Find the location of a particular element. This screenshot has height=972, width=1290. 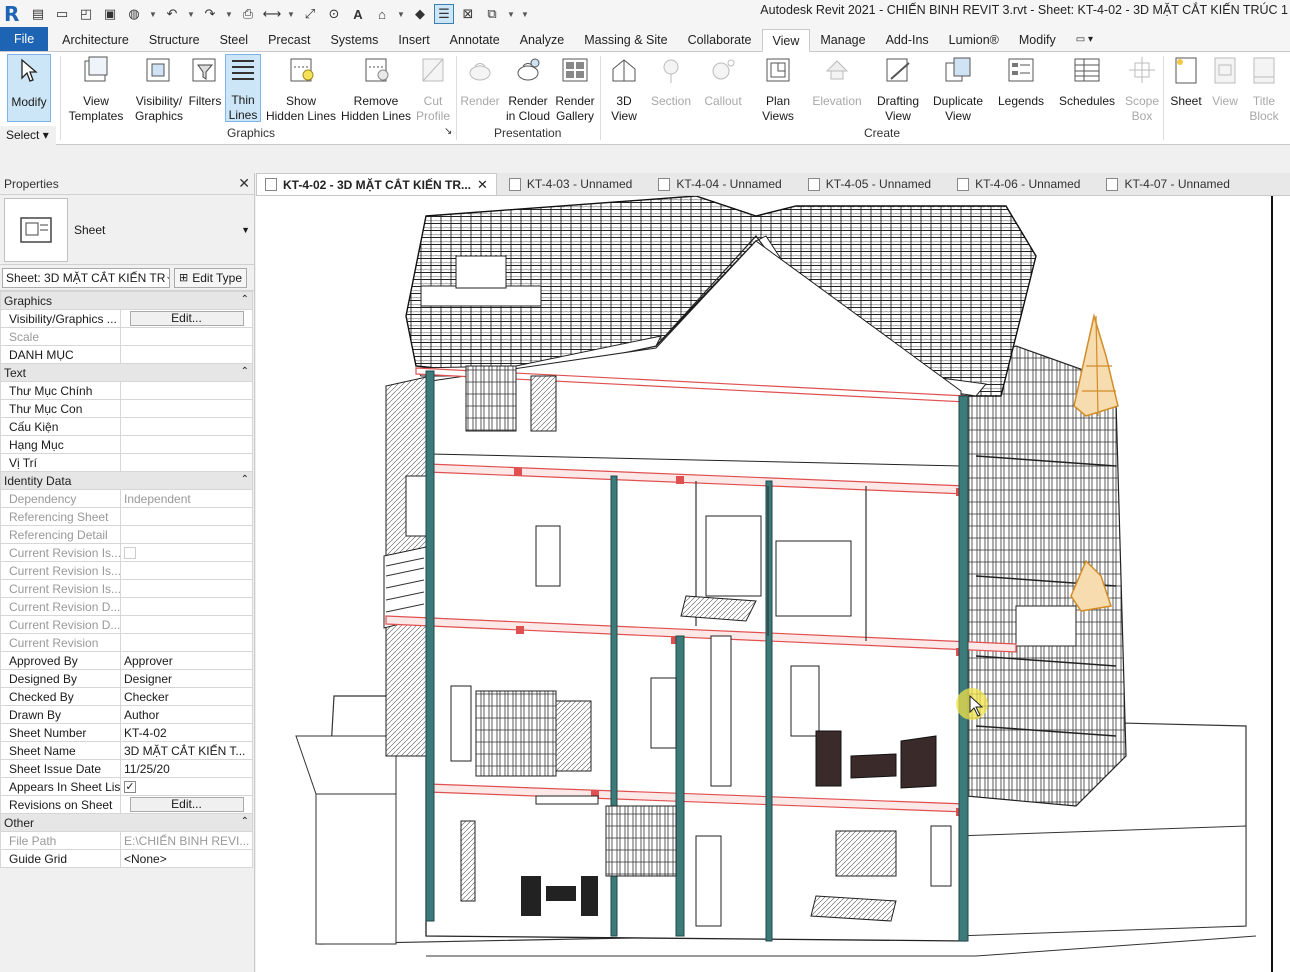

tab-lumion: Lumion® is located at coordinates (974, 40).